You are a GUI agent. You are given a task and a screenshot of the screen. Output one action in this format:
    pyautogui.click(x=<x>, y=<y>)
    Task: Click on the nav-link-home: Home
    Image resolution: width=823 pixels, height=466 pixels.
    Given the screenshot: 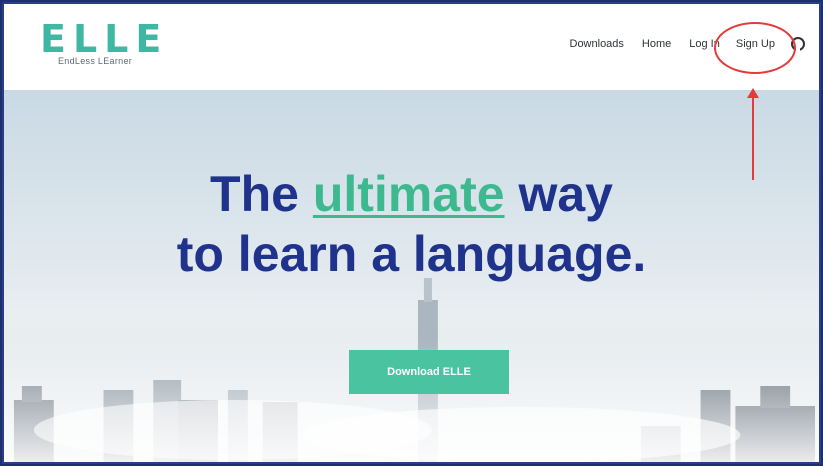 What is the action you would take?
    pyautogui.click(x=656, y=44)
    